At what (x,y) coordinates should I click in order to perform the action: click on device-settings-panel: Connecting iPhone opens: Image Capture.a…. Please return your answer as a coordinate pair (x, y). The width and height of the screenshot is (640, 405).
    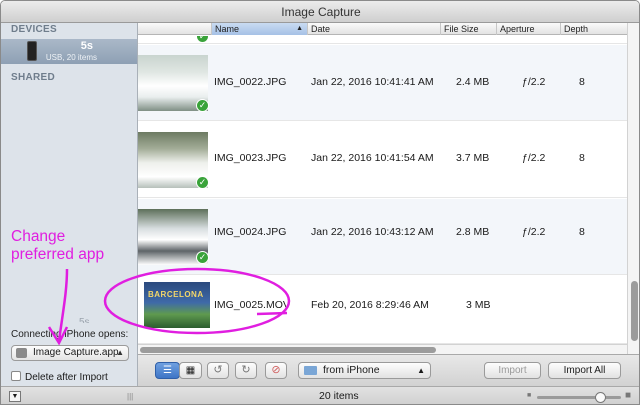
    Looking at the image, I should click on (69, 354).